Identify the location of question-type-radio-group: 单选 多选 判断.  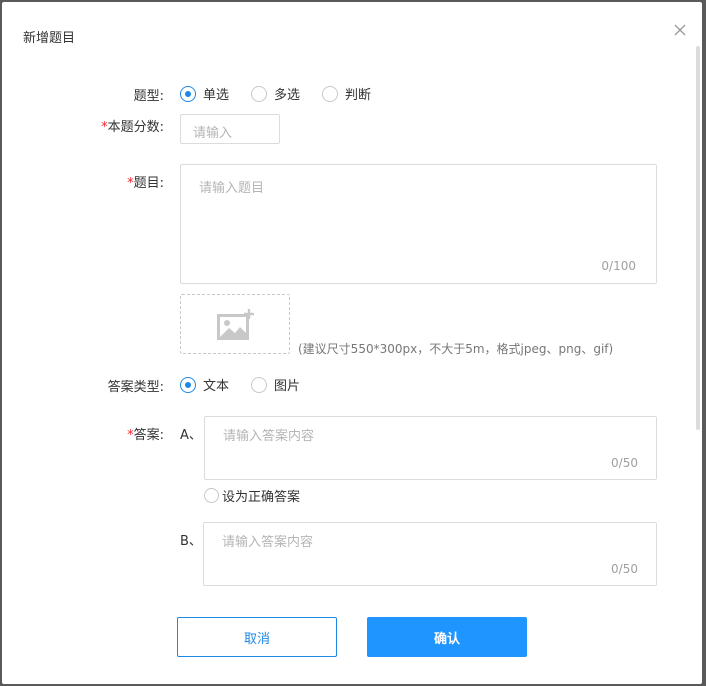
(286, 93).